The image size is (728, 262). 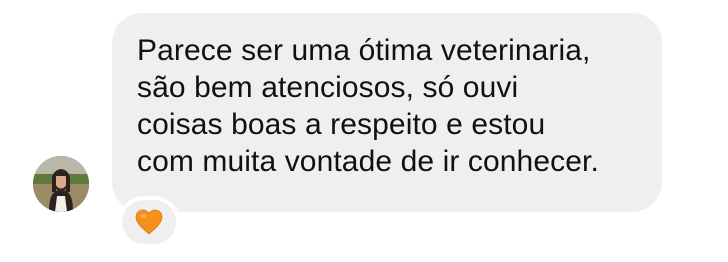 What do you see at coordinates (364, 50) in the screenshot?
I see `message-line: Parece ser uma ótima veterinaria,` at bounding box center [364, 50].